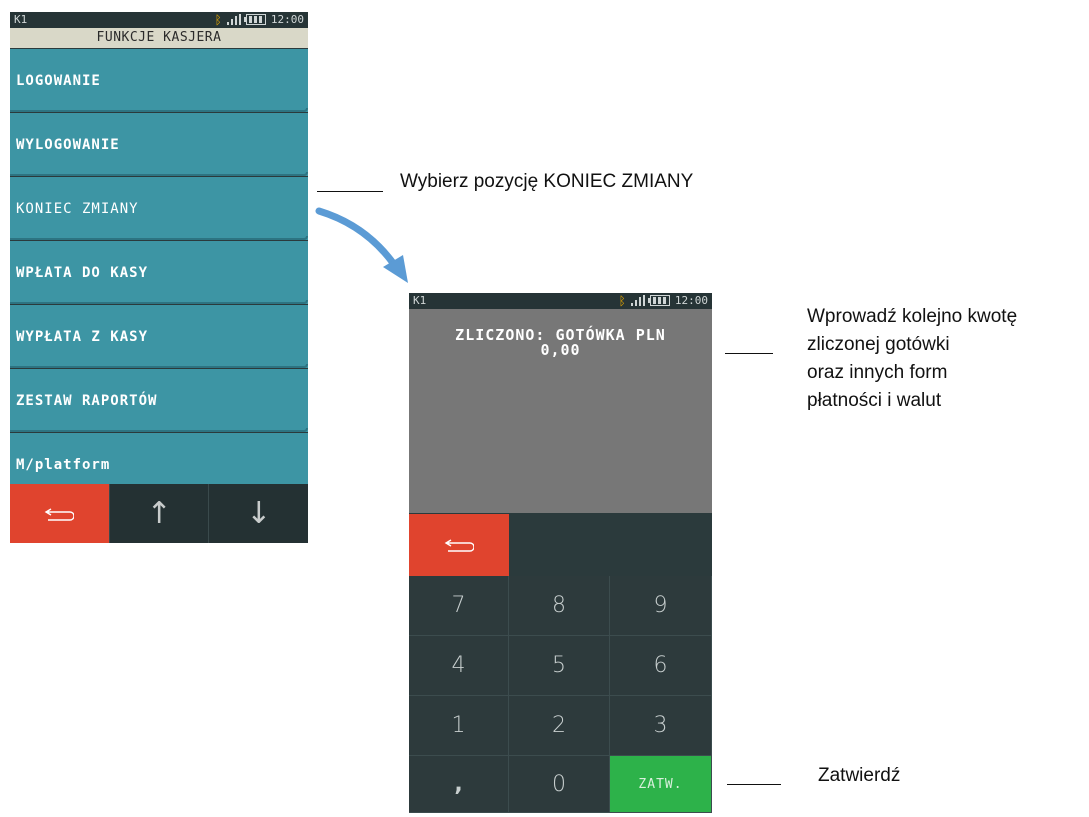  What do you see at coordinates (159, 144) in the screenshot?
I see `menu-item-wylogowanie: WYLOGOWANIE` at bounding box center [159, 144].